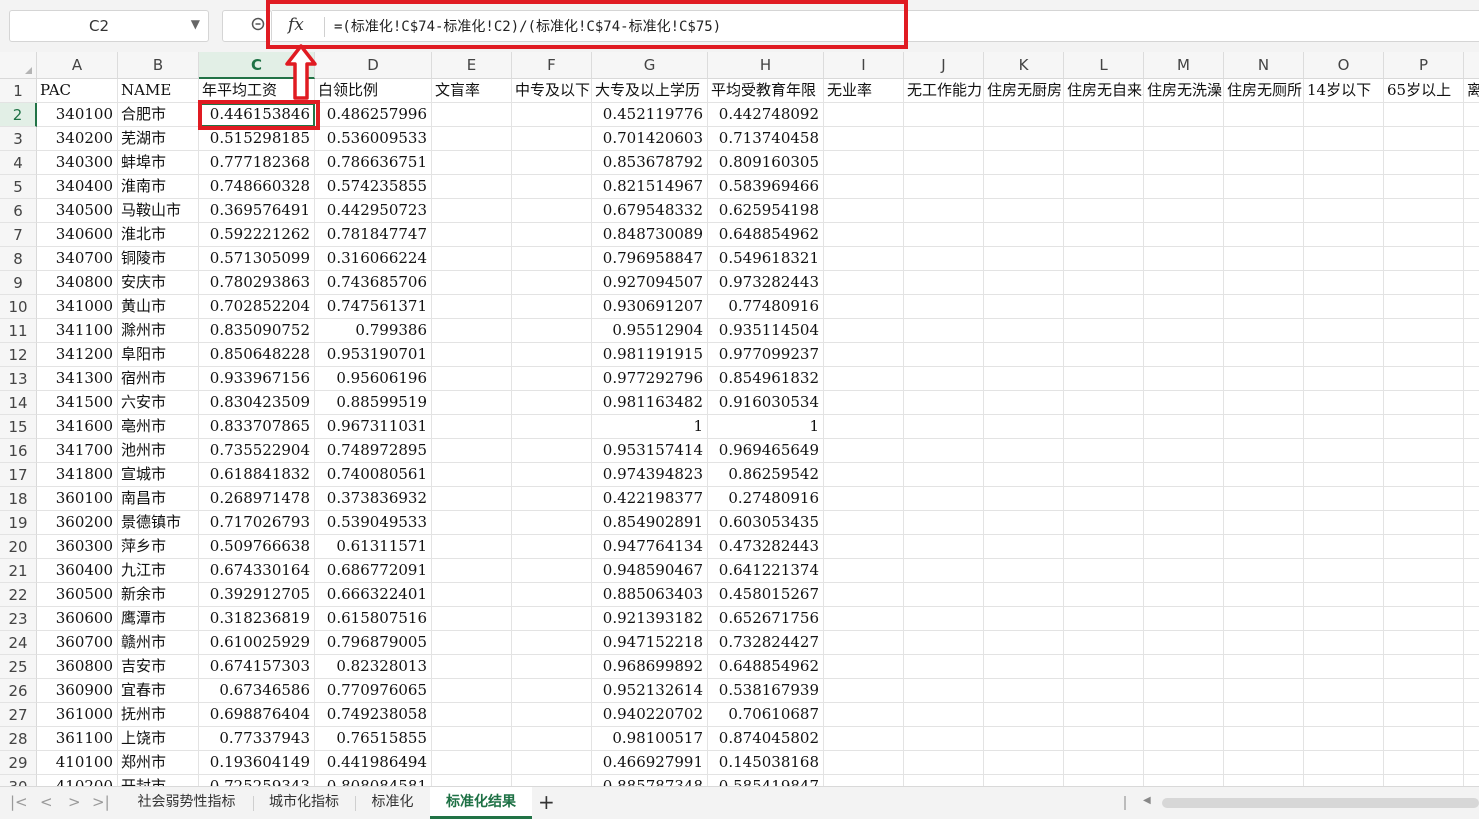 This screenshot has width=1479, height=819. Describe the element at coordinates (650, 475) in the screenshot. I see `cell: 0.974394823` at that location.